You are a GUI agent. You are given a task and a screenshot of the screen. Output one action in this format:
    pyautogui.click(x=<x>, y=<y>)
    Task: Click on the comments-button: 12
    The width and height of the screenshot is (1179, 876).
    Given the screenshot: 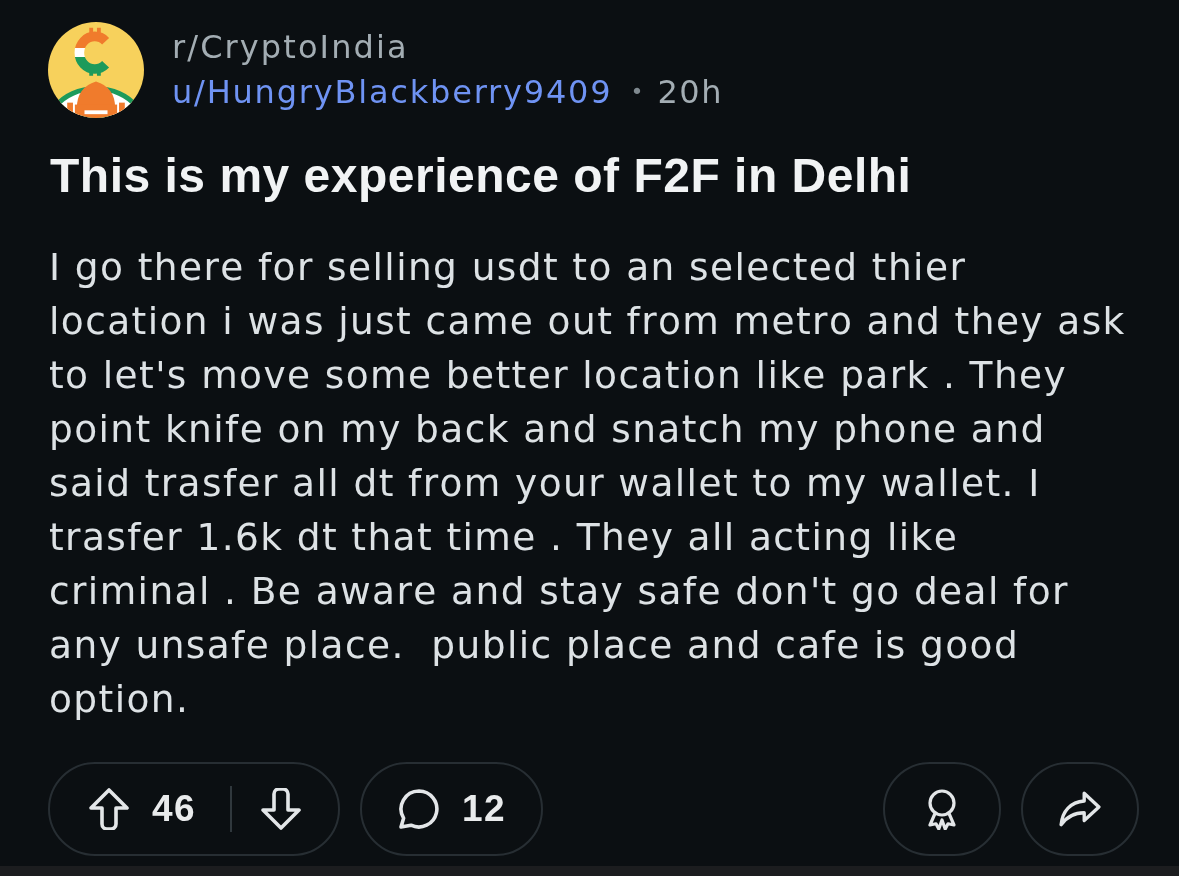 What is the action you would take?
    pyautogui.click(x=451, y=809)
    